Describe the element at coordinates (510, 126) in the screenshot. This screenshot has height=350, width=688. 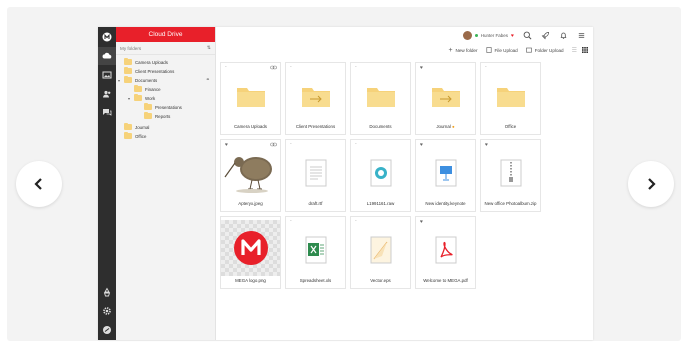
I see `file-name: Office` at that location.